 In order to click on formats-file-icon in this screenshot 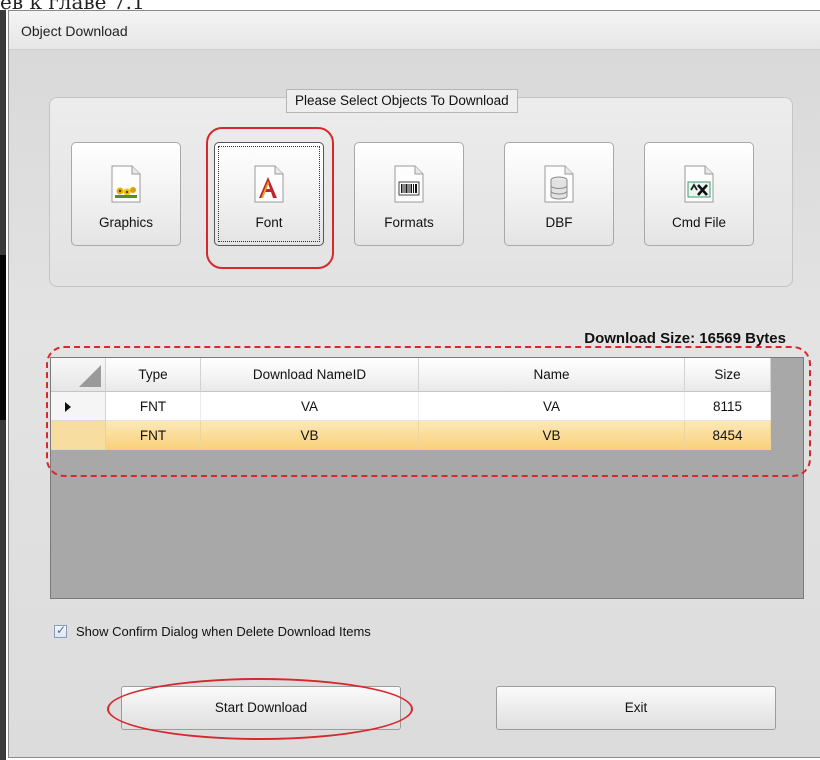, I will do `click(409, 184)`.